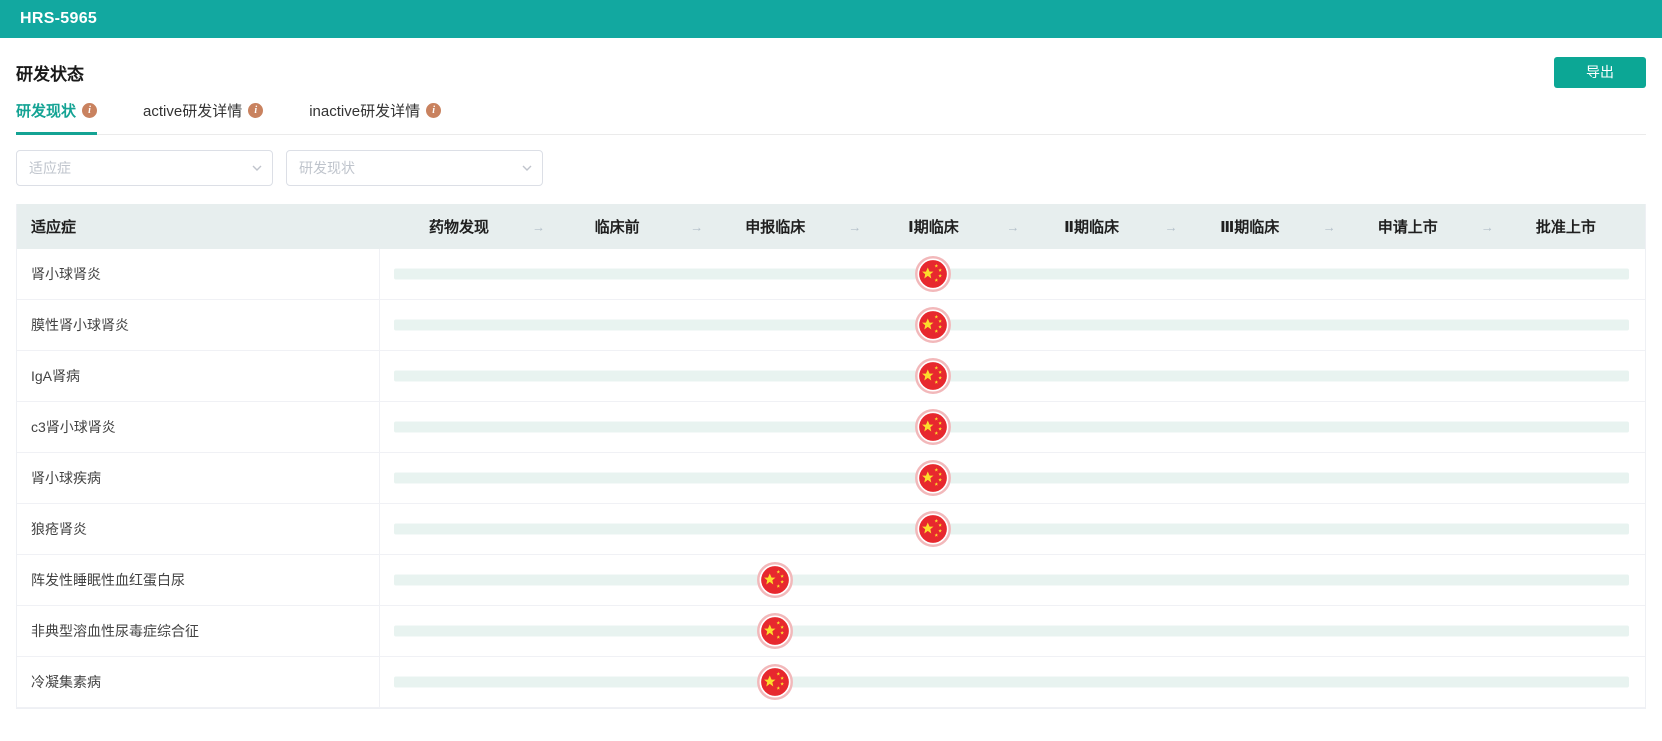  I want to click on tab-inactive-details: inactive研发详情 i, so click(375, 117).